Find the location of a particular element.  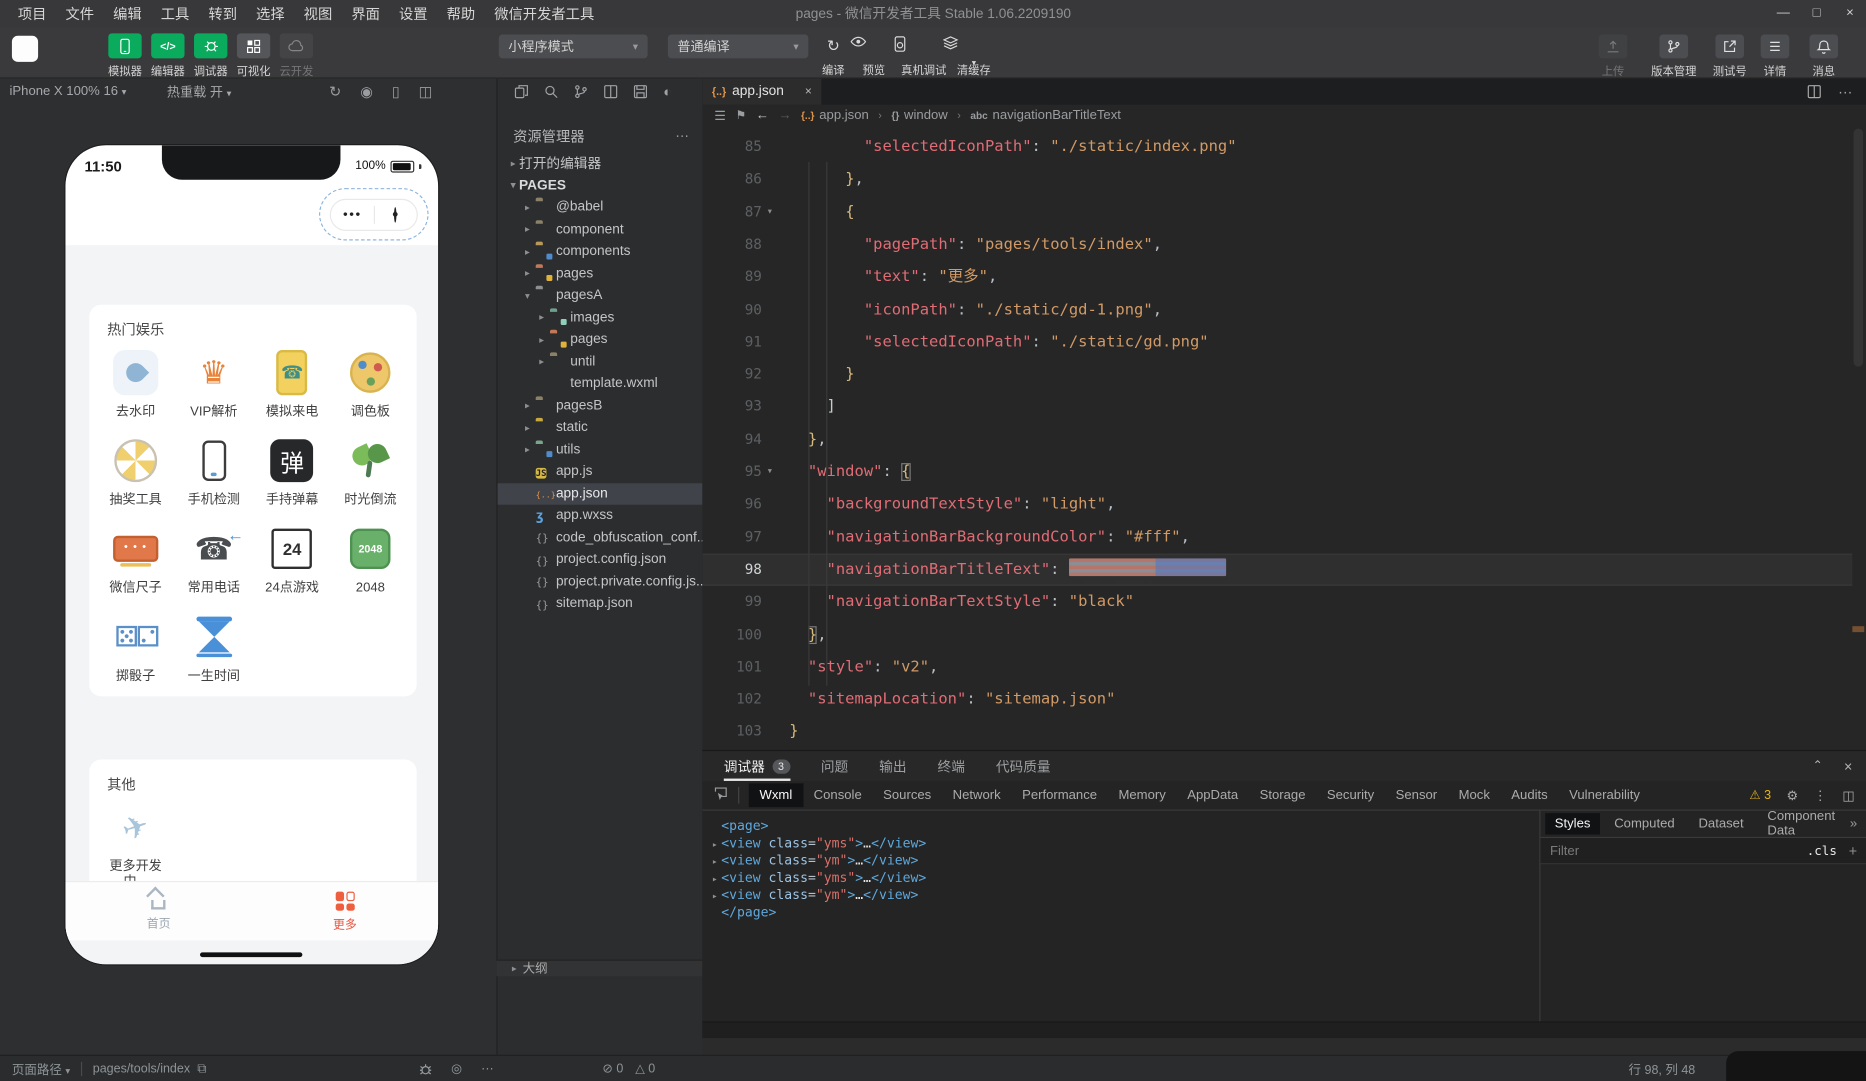

bookmark-icon: ⚑ is located at coordinates (741, 115).